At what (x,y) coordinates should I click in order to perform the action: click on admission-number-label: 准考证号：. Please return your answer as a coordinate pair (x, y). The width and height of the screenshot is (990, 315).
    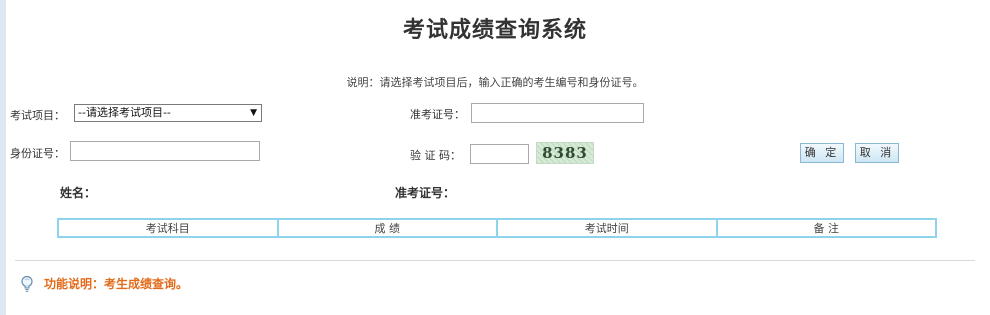
    Looking at the image, I should click on (437, 114).